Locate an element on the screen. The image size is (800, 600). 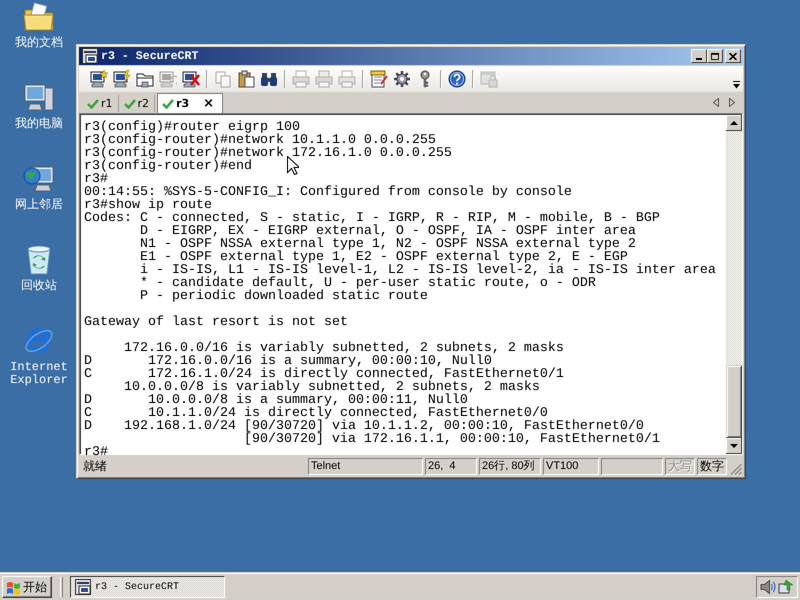
monitor-arrow-icon is located at coordinates (786, 587).